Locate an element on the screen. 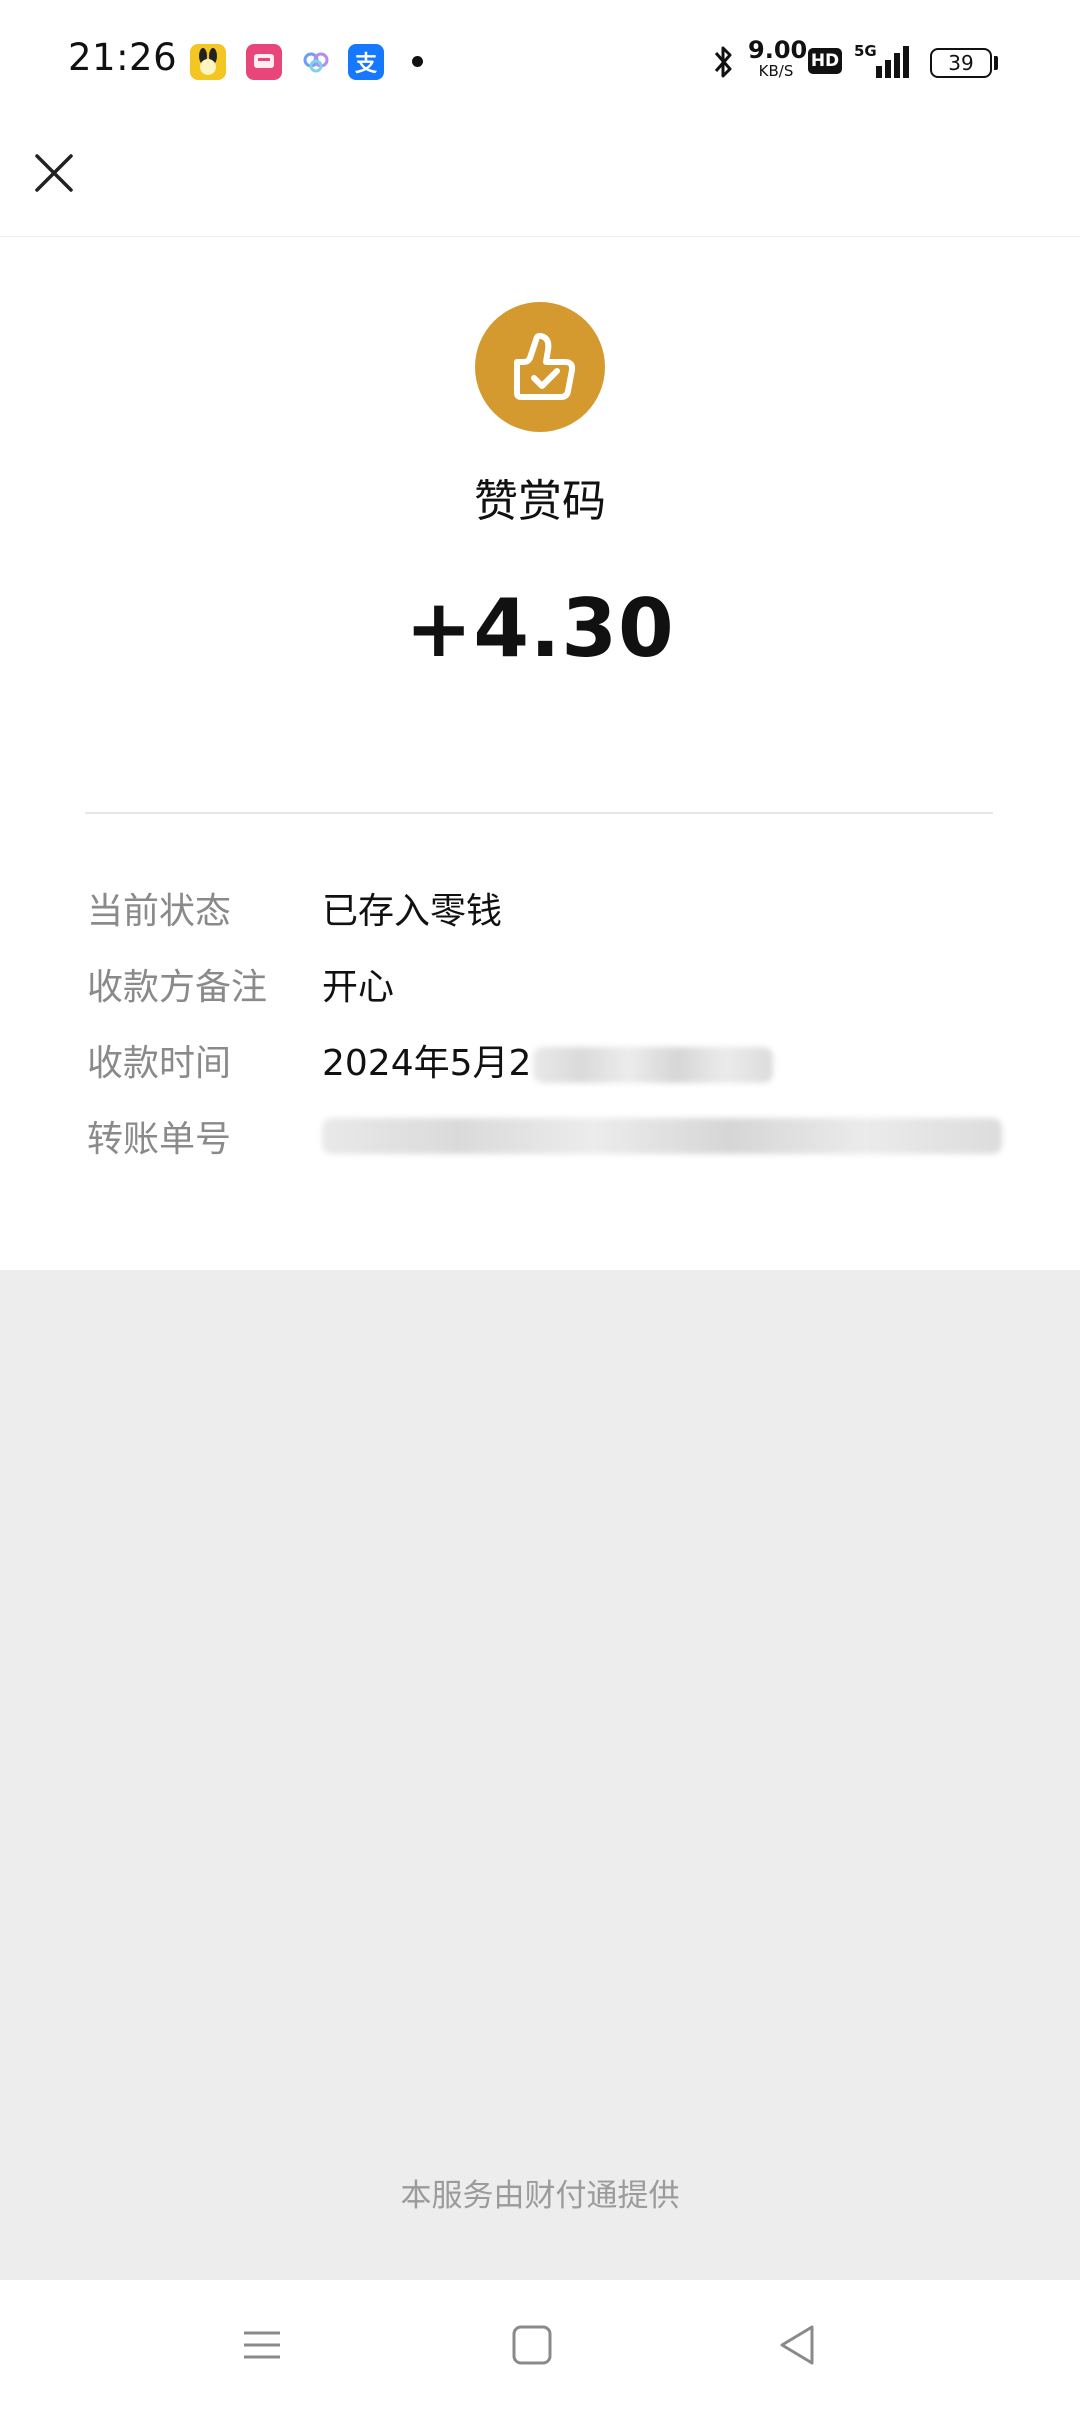  svg-text: 5G is located at coordinates (865, 51).